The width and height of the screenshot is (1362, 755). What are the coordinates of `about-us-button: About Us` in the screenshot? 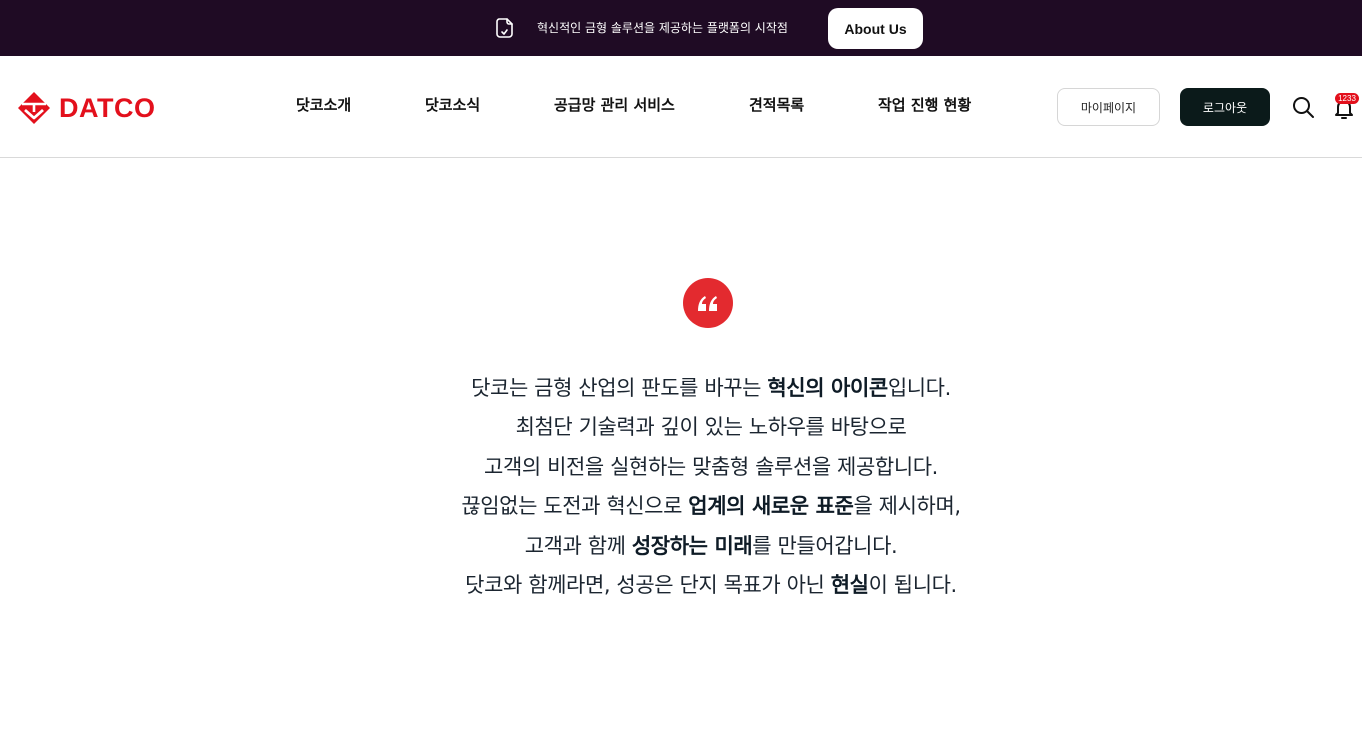 It's located at (875, 28).